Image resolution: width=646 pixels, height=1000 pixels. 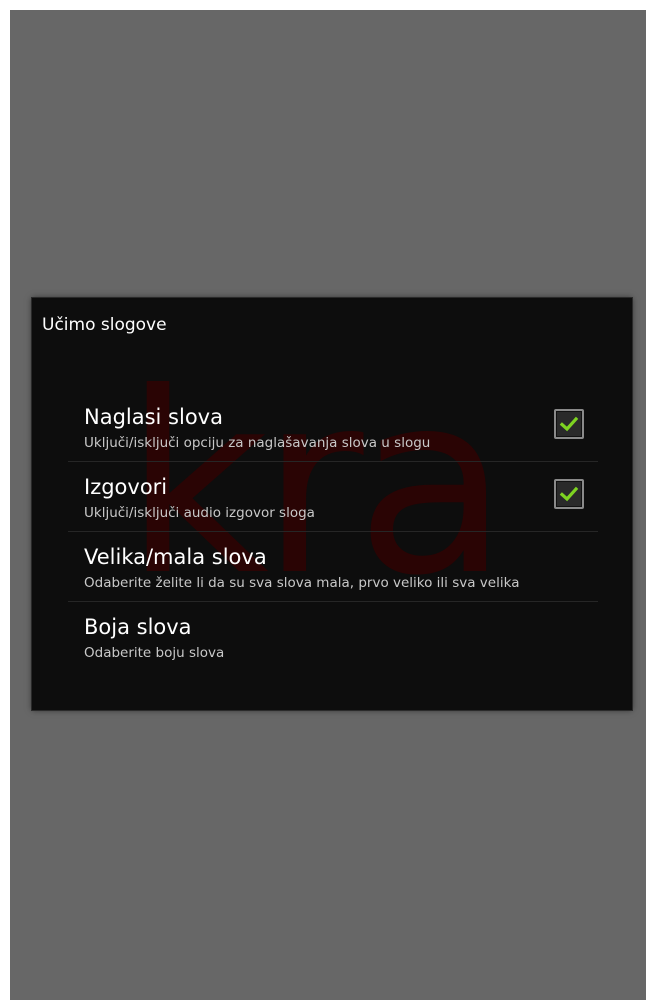 What do you see at coordinates (175, 557) in the screenshot?
I see `preference-title: Velika/mala slova` at bounding box center [175, 557].